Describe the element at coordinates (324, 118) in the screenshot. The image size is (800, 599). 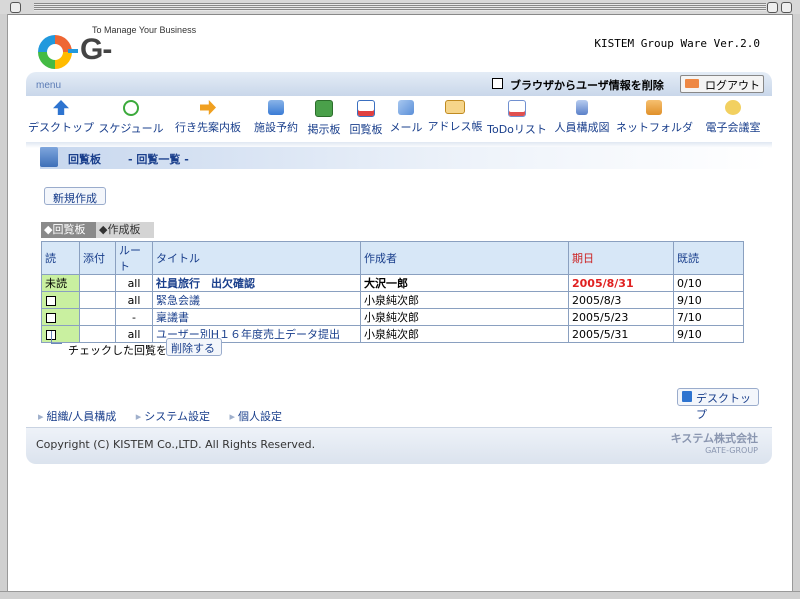
I see `nav-bulletin: 掲示板` at that location.